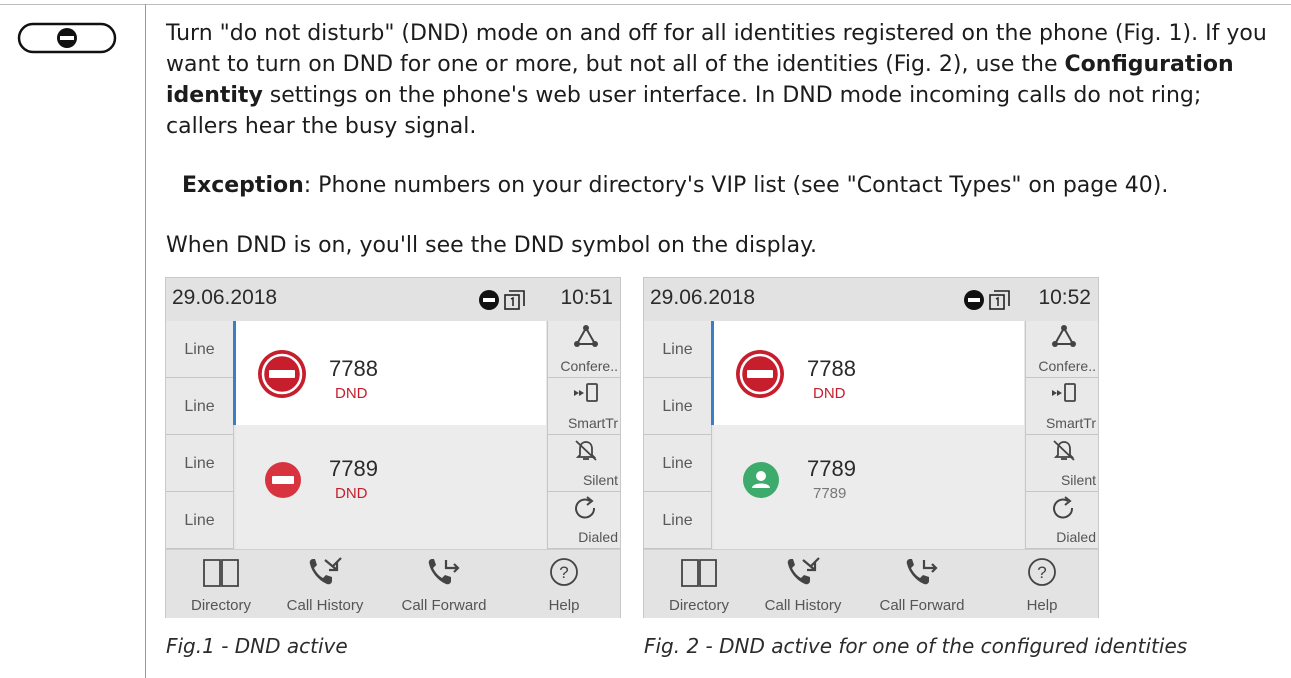 Image resolution: width=1291 pixels, height=678 pixels. What do you see at coordinates (391, 487) in the screenshot?
I see `call-entry: 7789 DND` at bounding box center [391, 487].